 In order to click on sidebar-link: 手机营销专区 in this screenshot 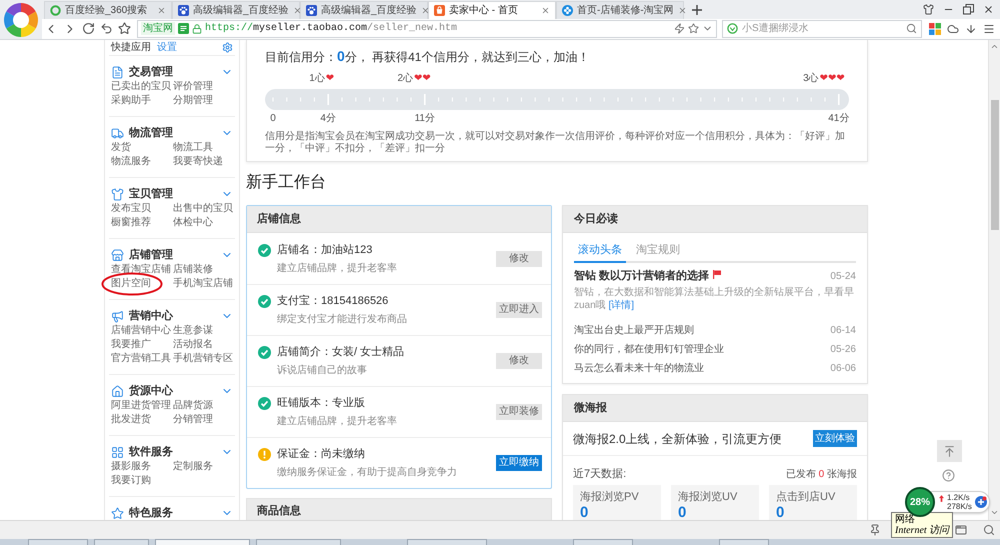, I will do `click(203, 359)`.